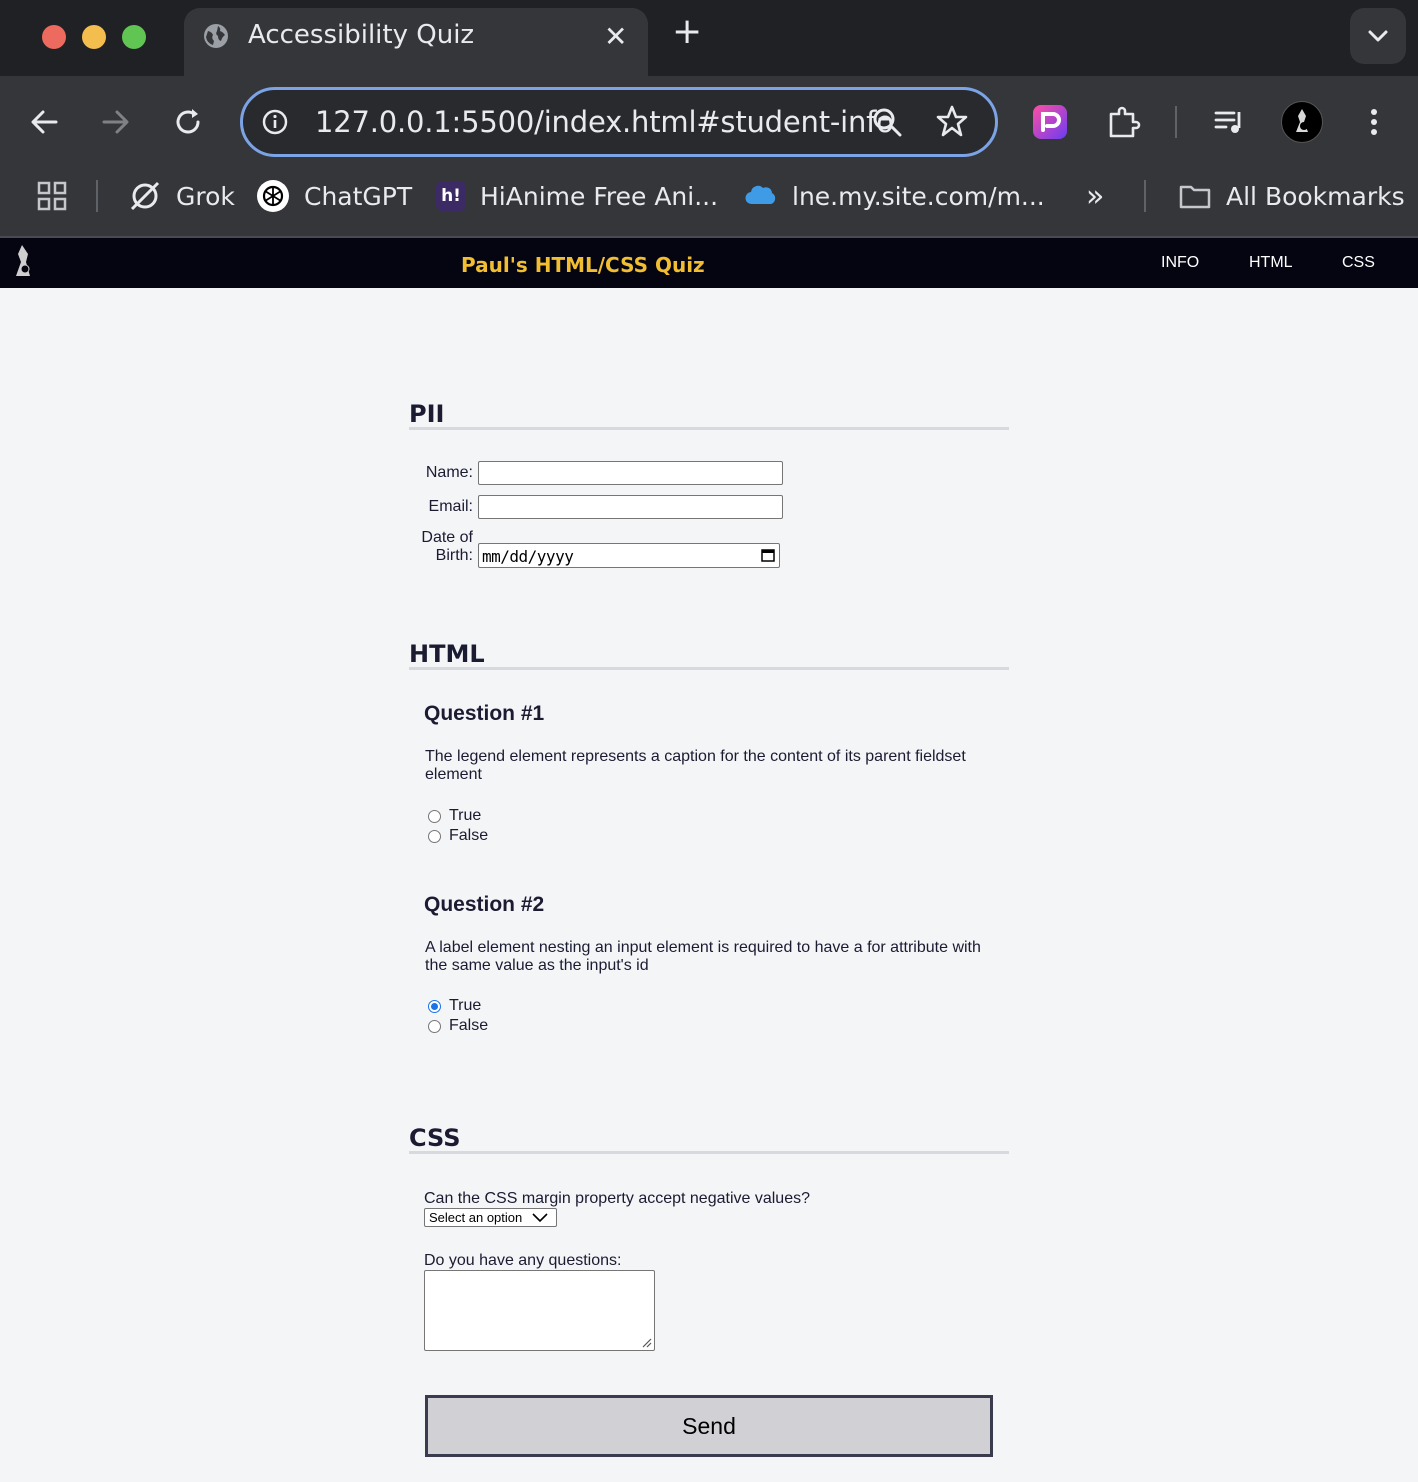 The width and height of the screenshot is (1418, 1482). Describe the element at coordinates (1358, 263) in the screenshot. I see `nav-link-css: CSS` at that location.